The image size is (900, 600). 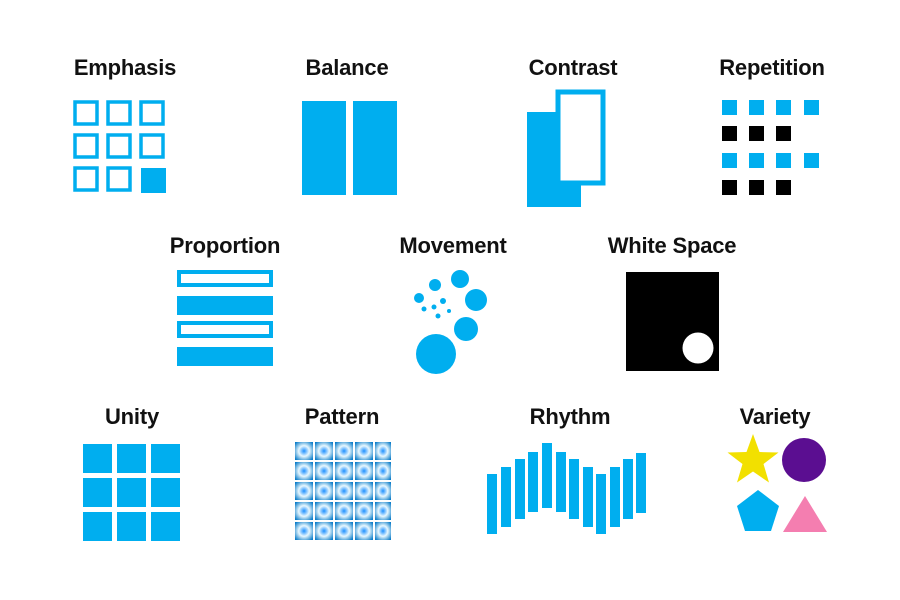 I want to click on contrast-icon, so click(x=566, y=148).